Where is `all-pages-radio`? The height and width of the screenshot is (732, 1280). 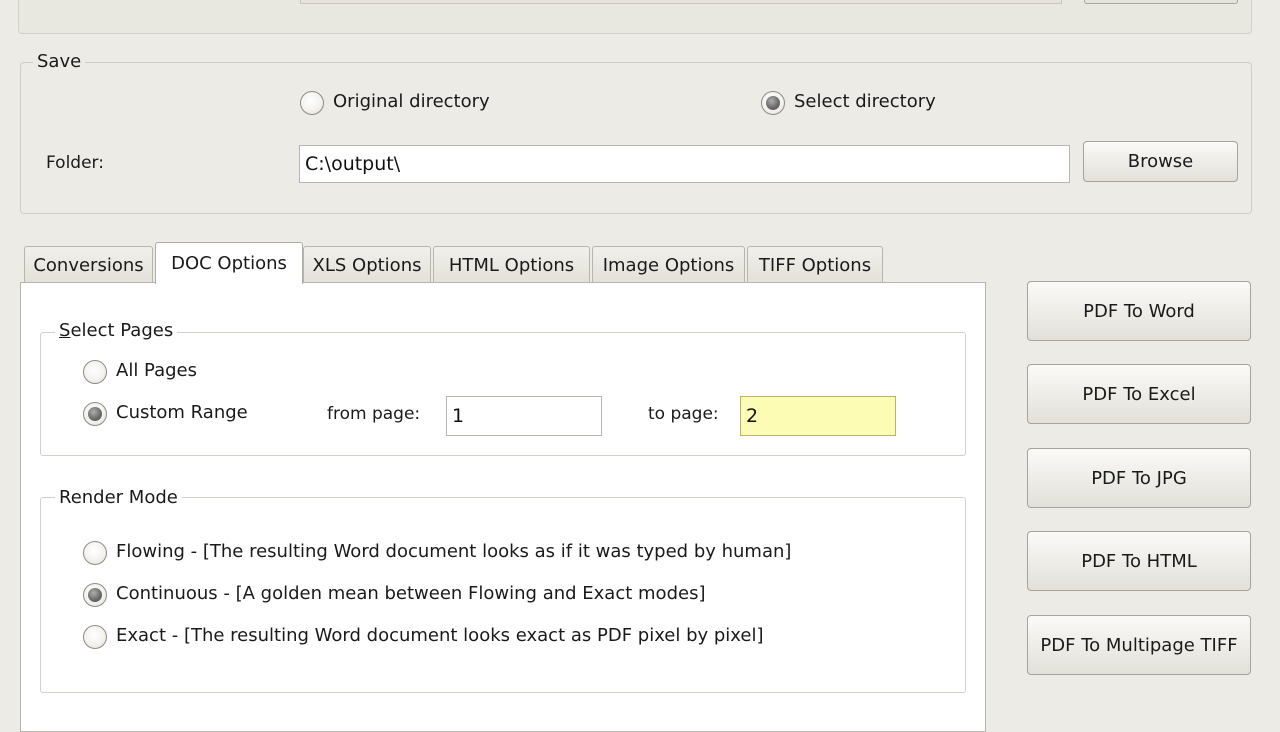 all-pages-radio is located at coordinates (95, 372).